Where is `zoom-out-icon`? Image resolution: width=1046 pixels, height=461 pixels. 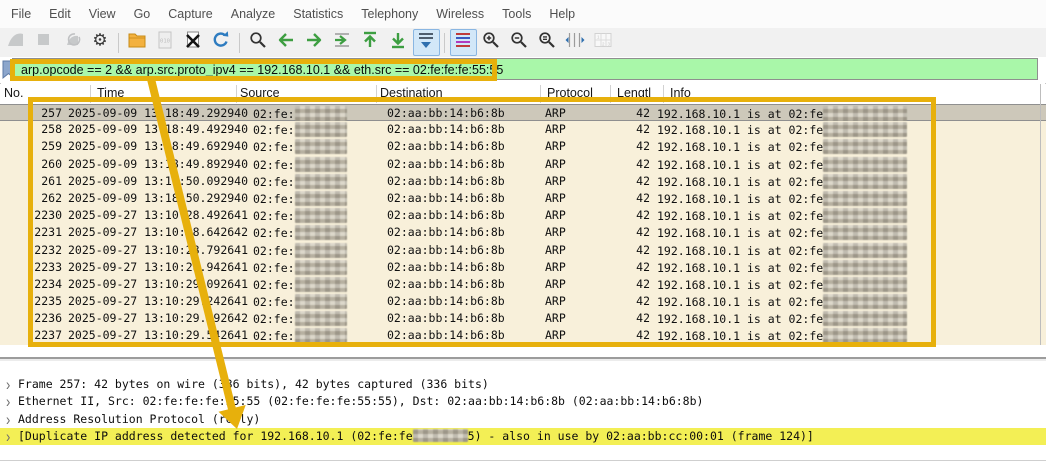 zoom-out-icon is located at coordinates (519, 42).